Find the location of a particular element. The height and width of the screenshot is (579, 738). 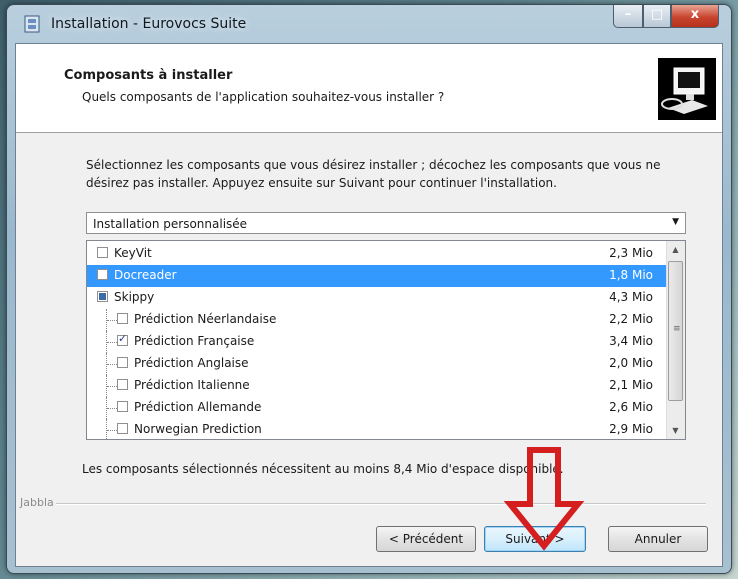

computer-install-icon is located at coordinates (687, 89).